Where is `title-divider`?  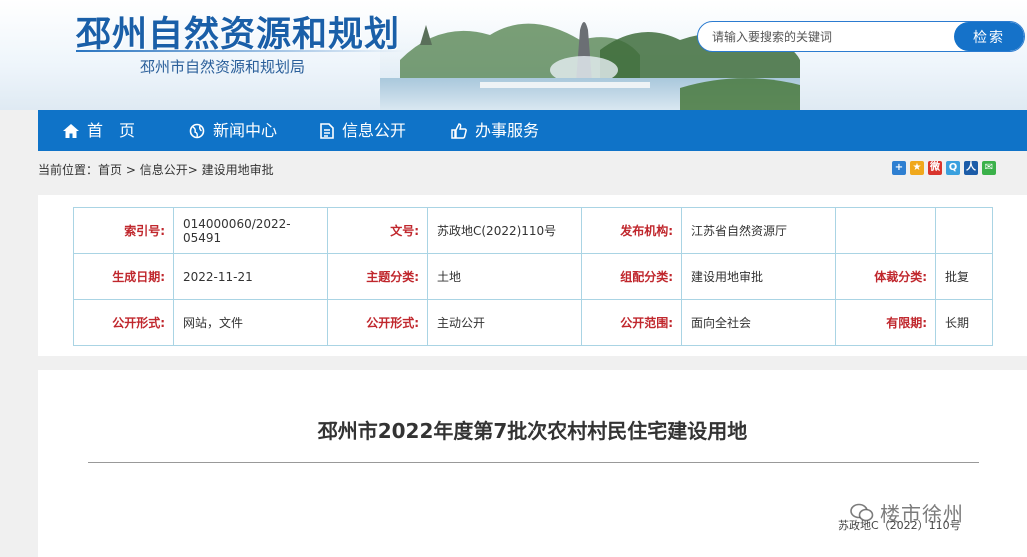
title-divider is located at coordinates (533, 462).